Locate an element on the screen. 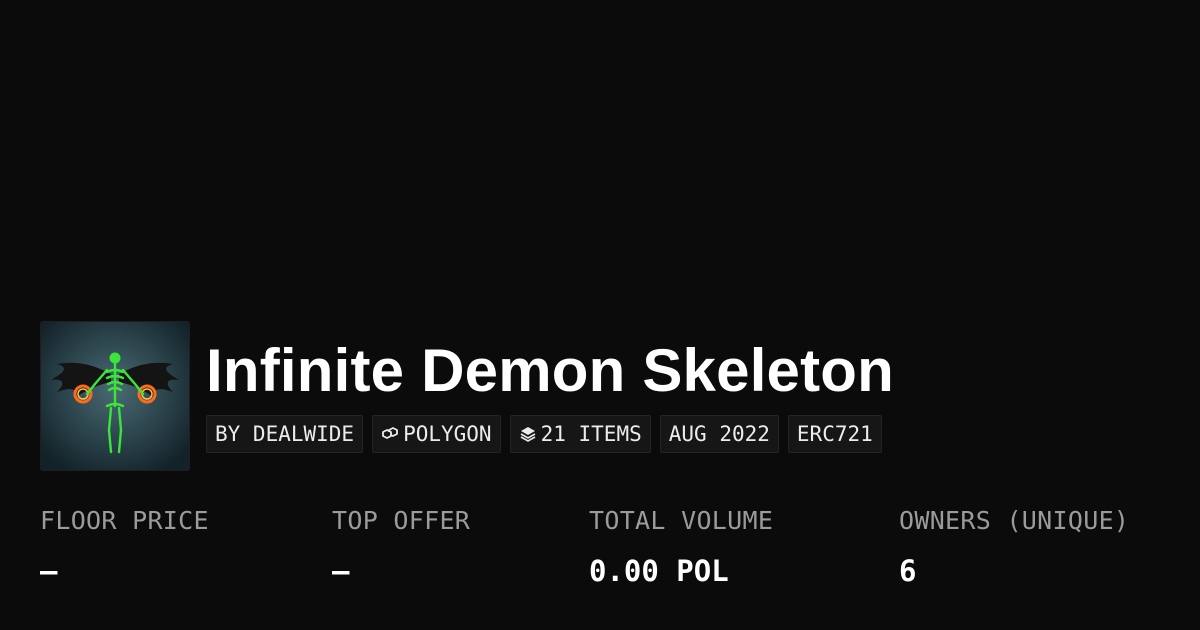 This screenshot has width=1200, height=630. items-tag: 21 ITEMS is located at coordinates (580, 434).